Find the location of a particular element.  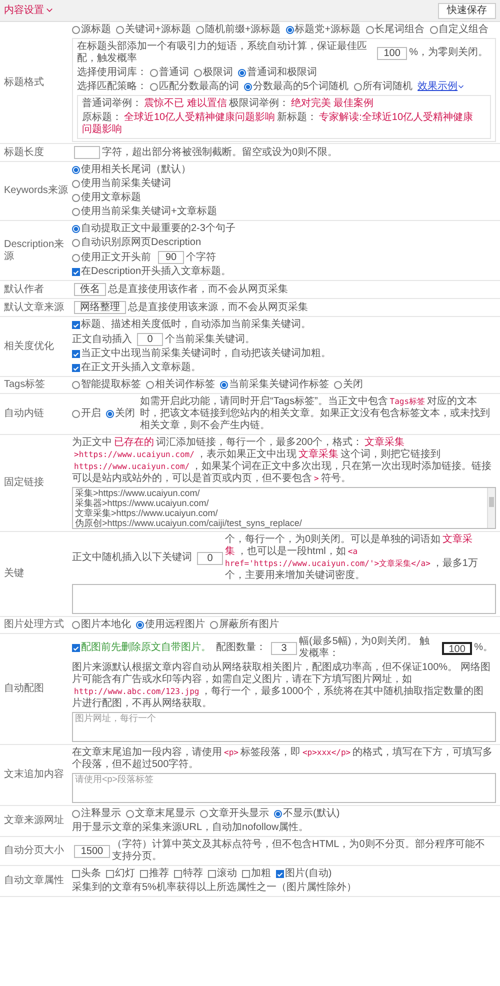

radio-option: 分数最高的5个词随机 is located at coordinates (296, 87).